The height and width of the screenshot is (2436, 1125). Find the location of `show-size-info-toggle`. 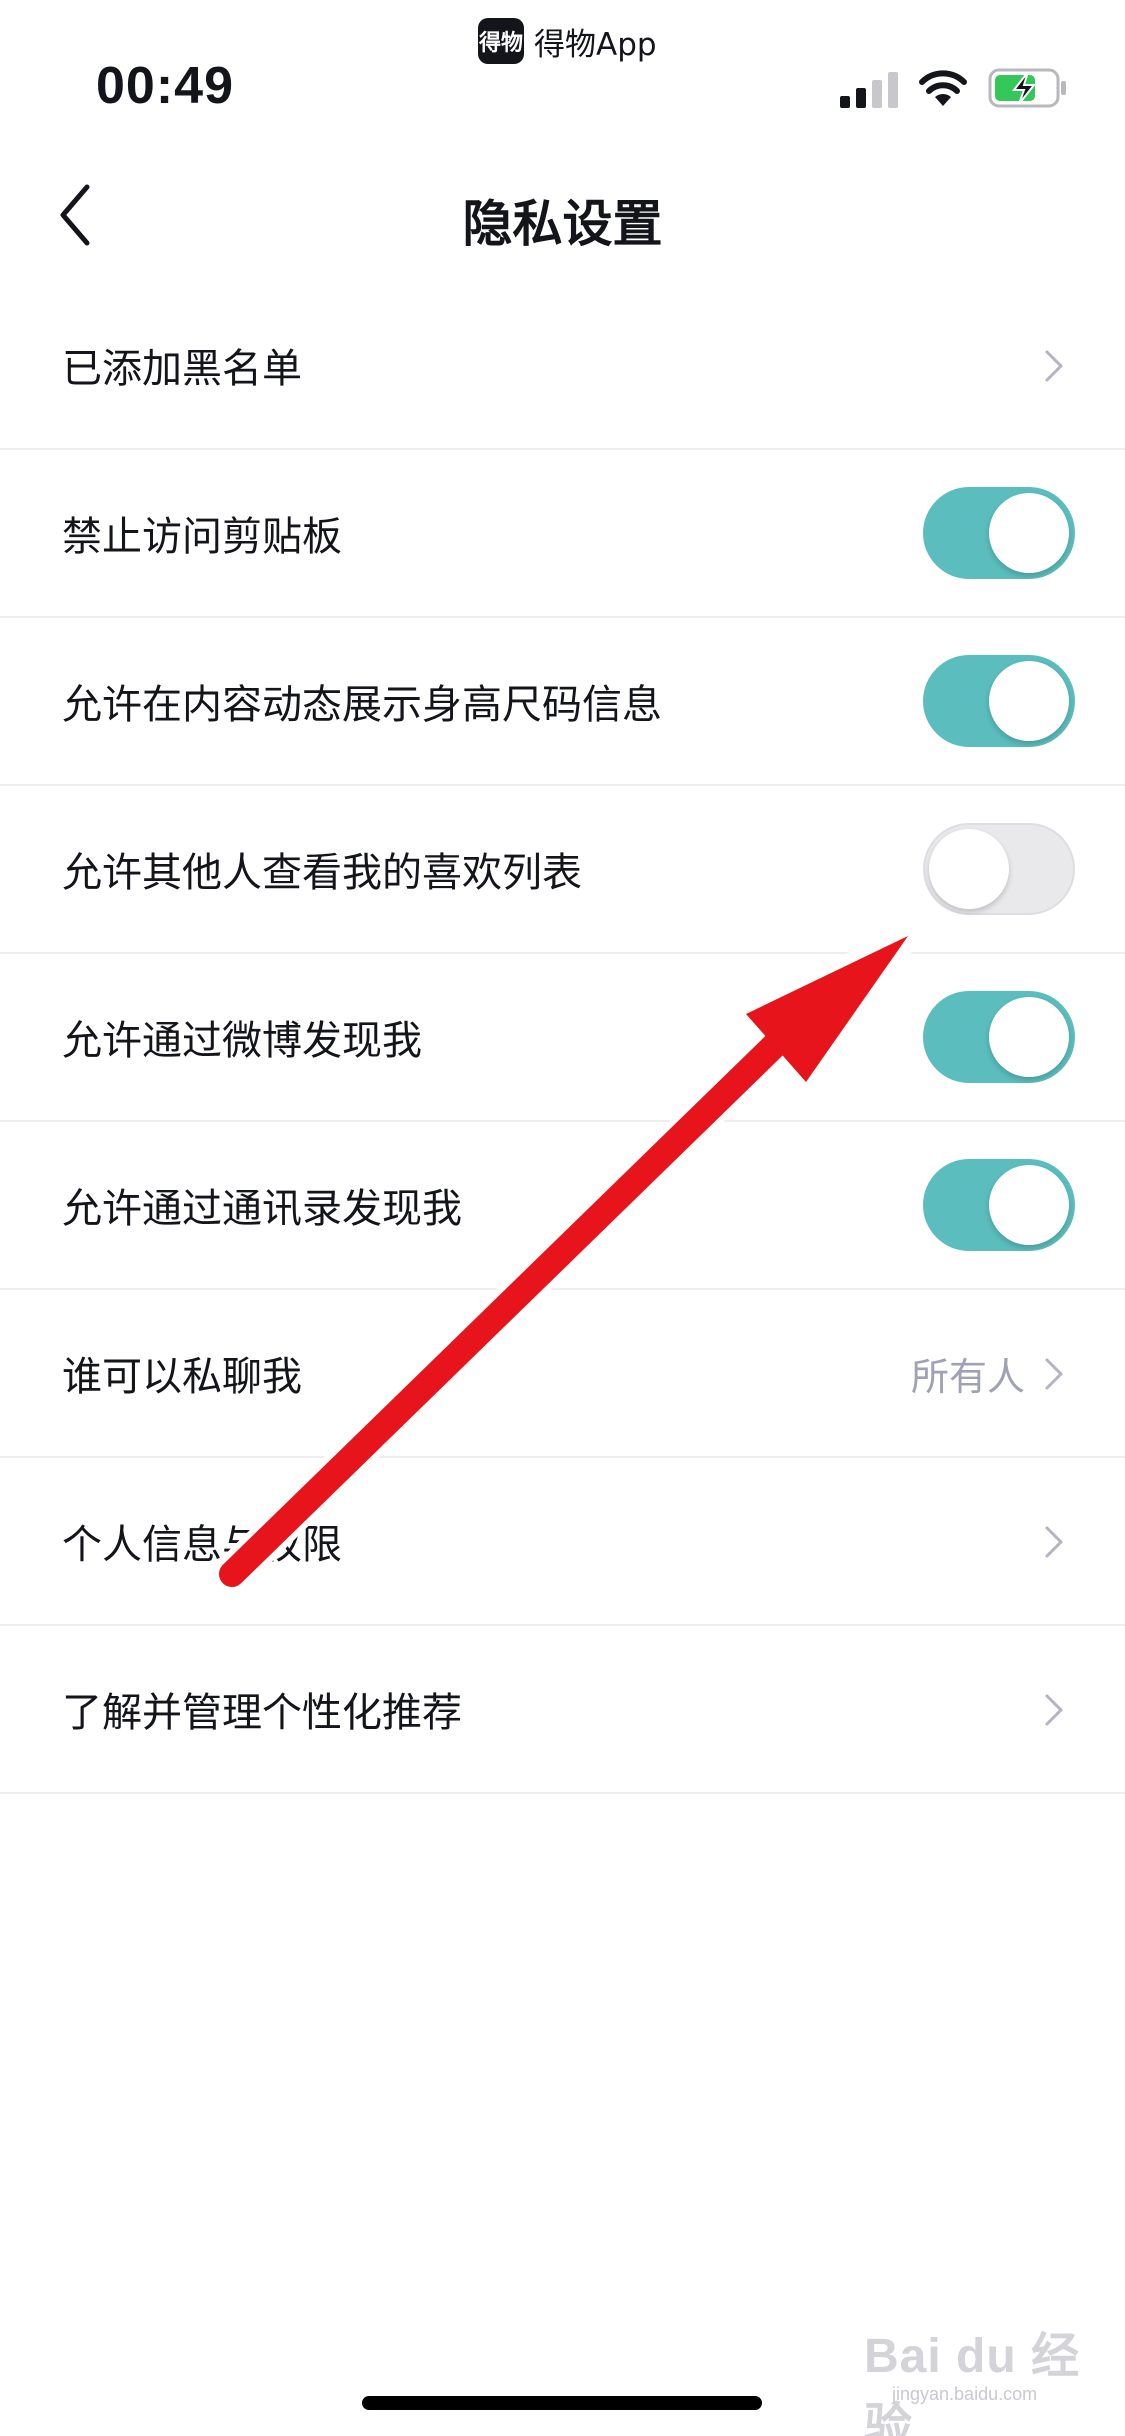

show-size-info-toggle is located at coordinates (999, 701).